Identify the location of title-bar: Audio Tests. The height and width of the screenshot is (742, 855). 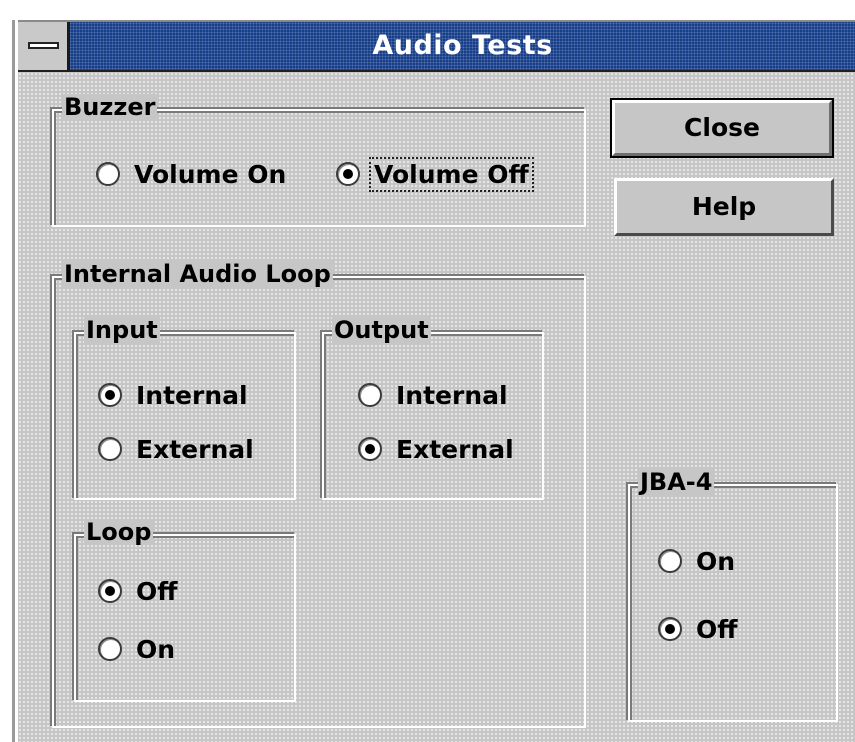
(436, 47).